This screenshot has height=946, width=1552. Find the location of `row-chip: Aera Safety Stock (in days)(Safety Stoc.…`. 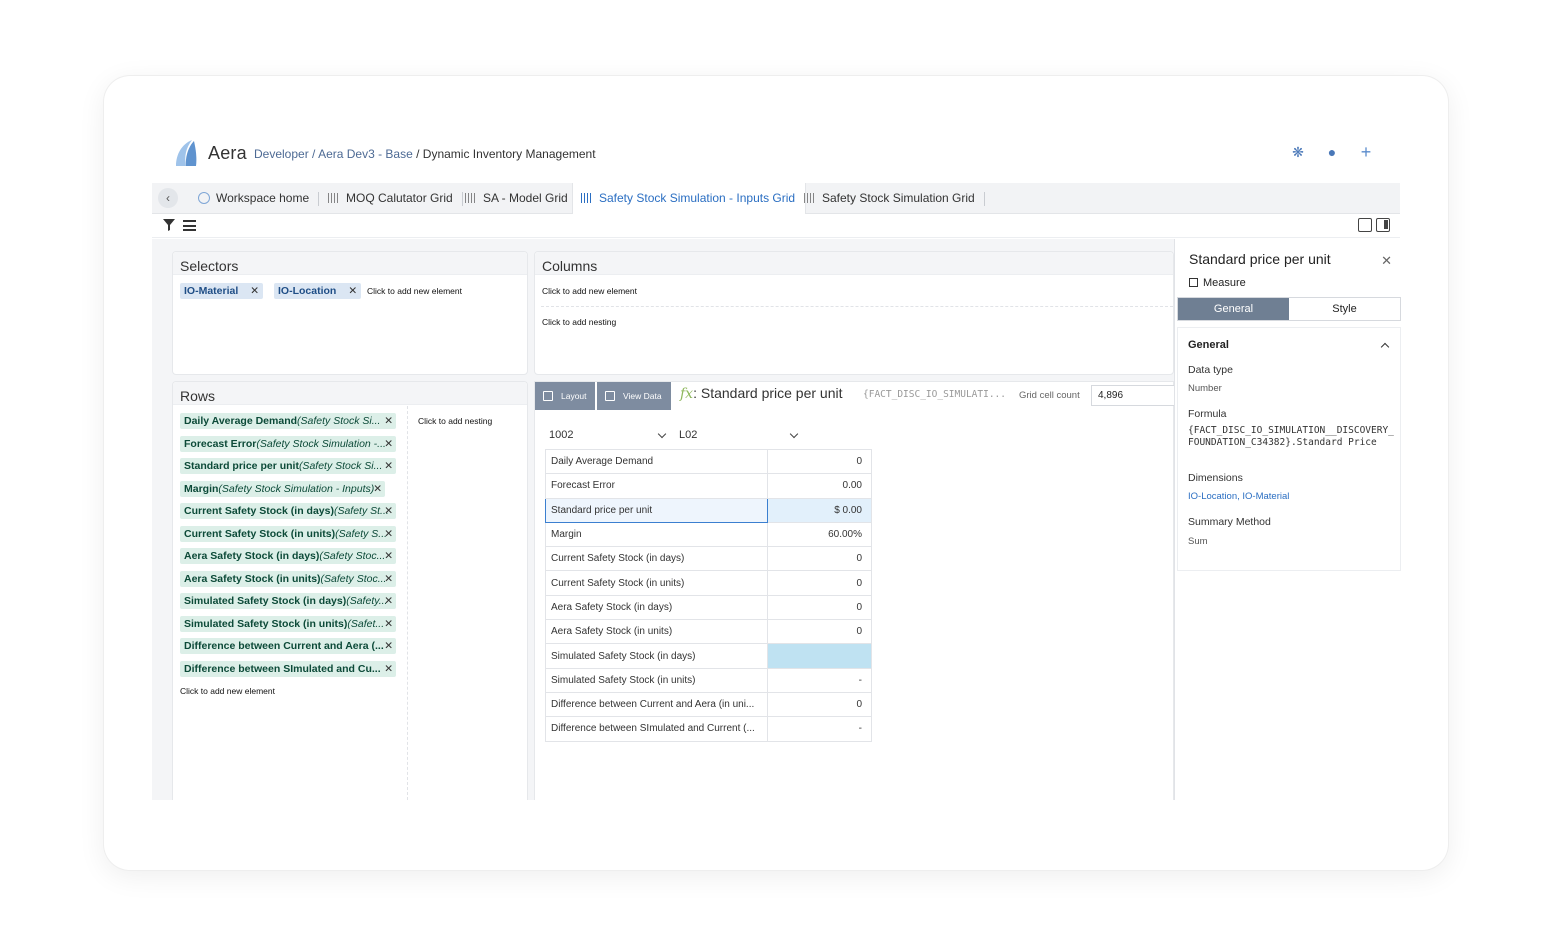

row-chip: Aera Safety Stock (in days)(Safety Stoc.… is located at coordinates (288, 556).